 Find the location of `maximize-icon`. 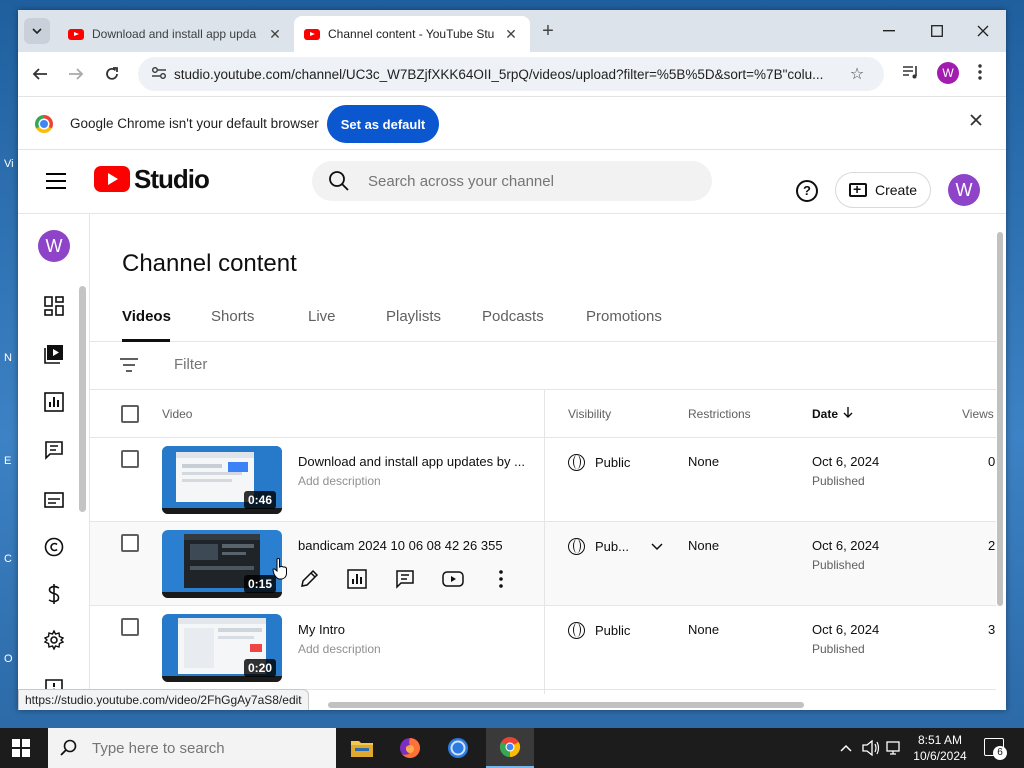

maximize-icon is located at coordinates (937, 31).